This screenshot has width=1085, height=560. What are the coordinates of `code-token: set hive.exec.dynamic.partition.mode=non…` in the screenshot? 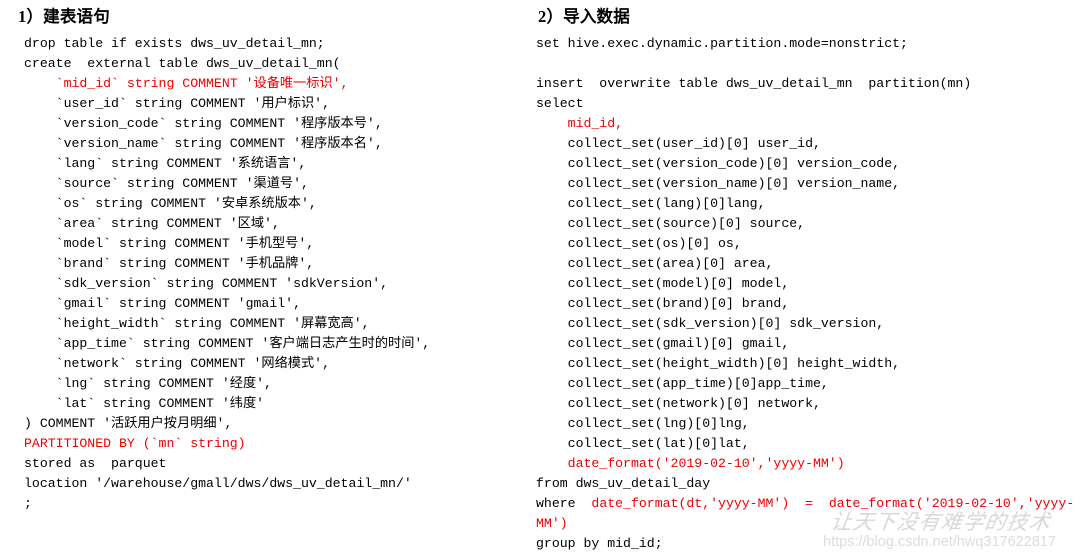 It's located at (722, 43).